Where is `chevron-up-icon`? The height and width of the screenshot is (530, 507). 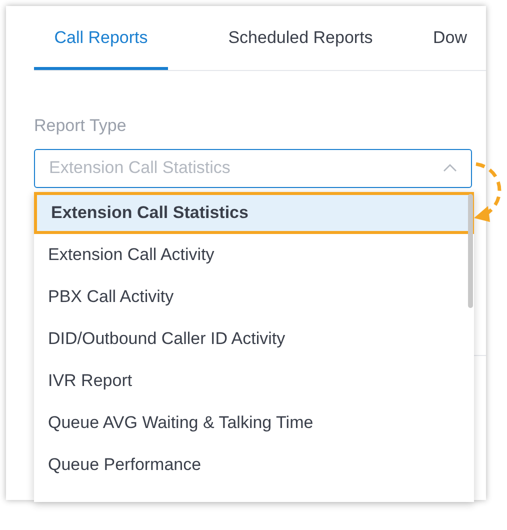 chevron-up-icon is located at coordinates (450, 168).